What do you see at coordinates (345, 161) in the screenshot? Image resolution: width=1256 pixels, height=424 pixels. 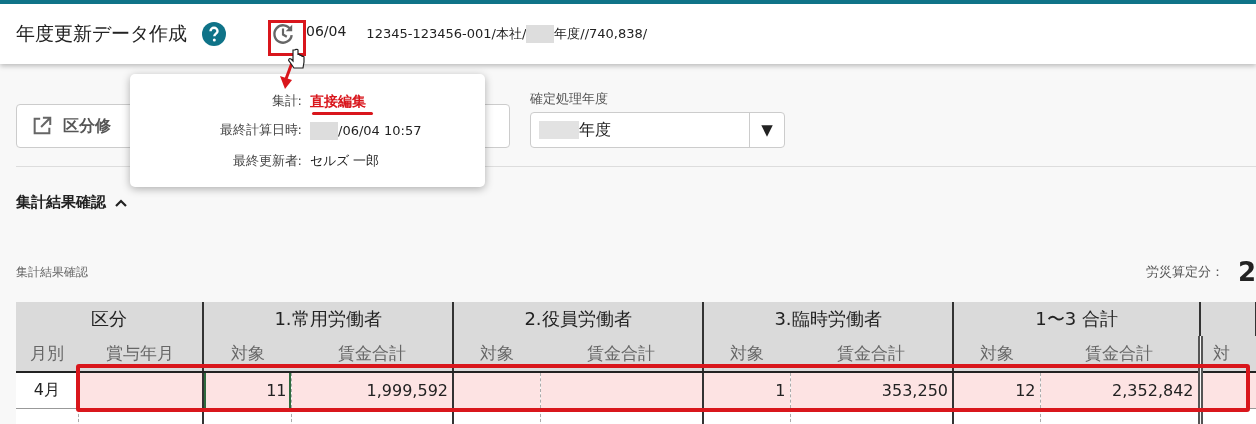 I see `info-value: セルズ 一郎` at bounding box center [345, 161].